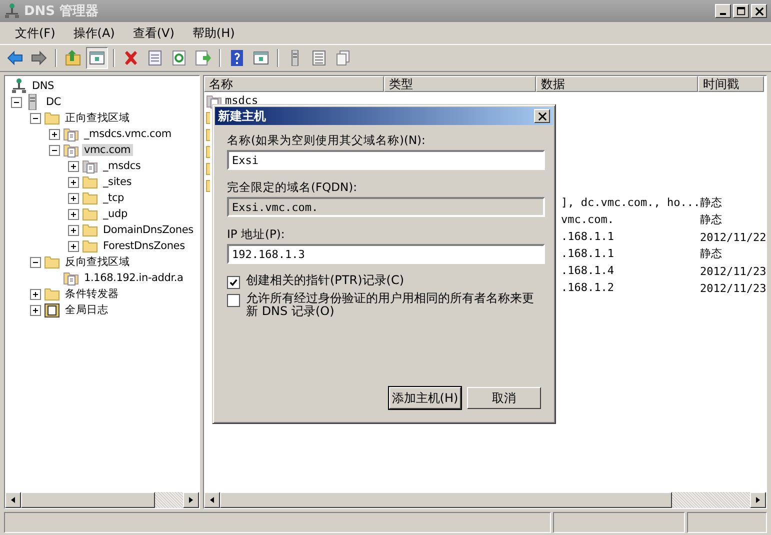 The height and width of the screenshot is (535, 771). I want to click on menu-item: 文件(F), so click(35, 33).